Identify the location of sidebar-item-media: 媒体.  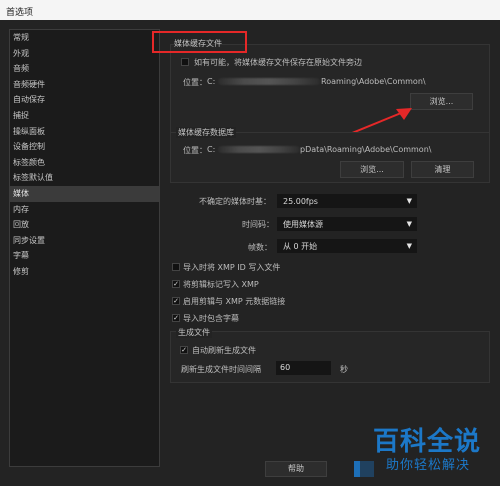
(84, 193).